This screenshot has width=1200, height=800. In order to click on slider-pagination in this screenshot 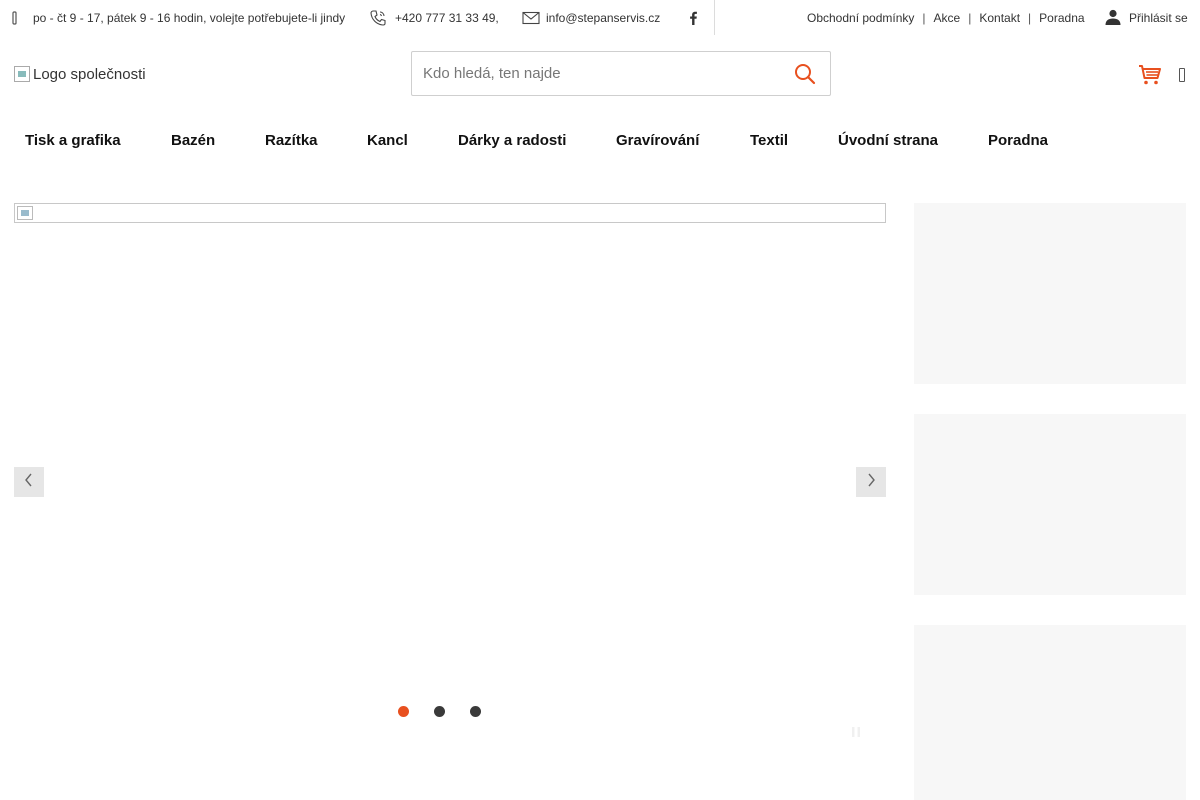, I will do `click(452, 712)`.